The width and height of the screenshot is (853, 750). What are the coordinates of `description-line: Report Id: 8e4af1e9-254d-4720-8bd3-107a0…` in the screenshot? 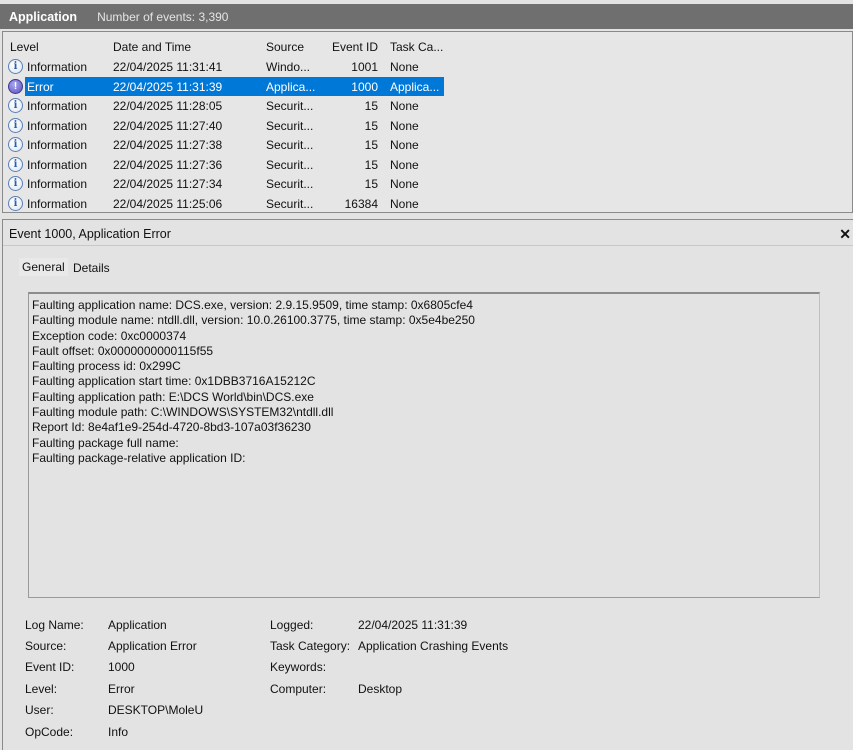 It's located at (171, 427).